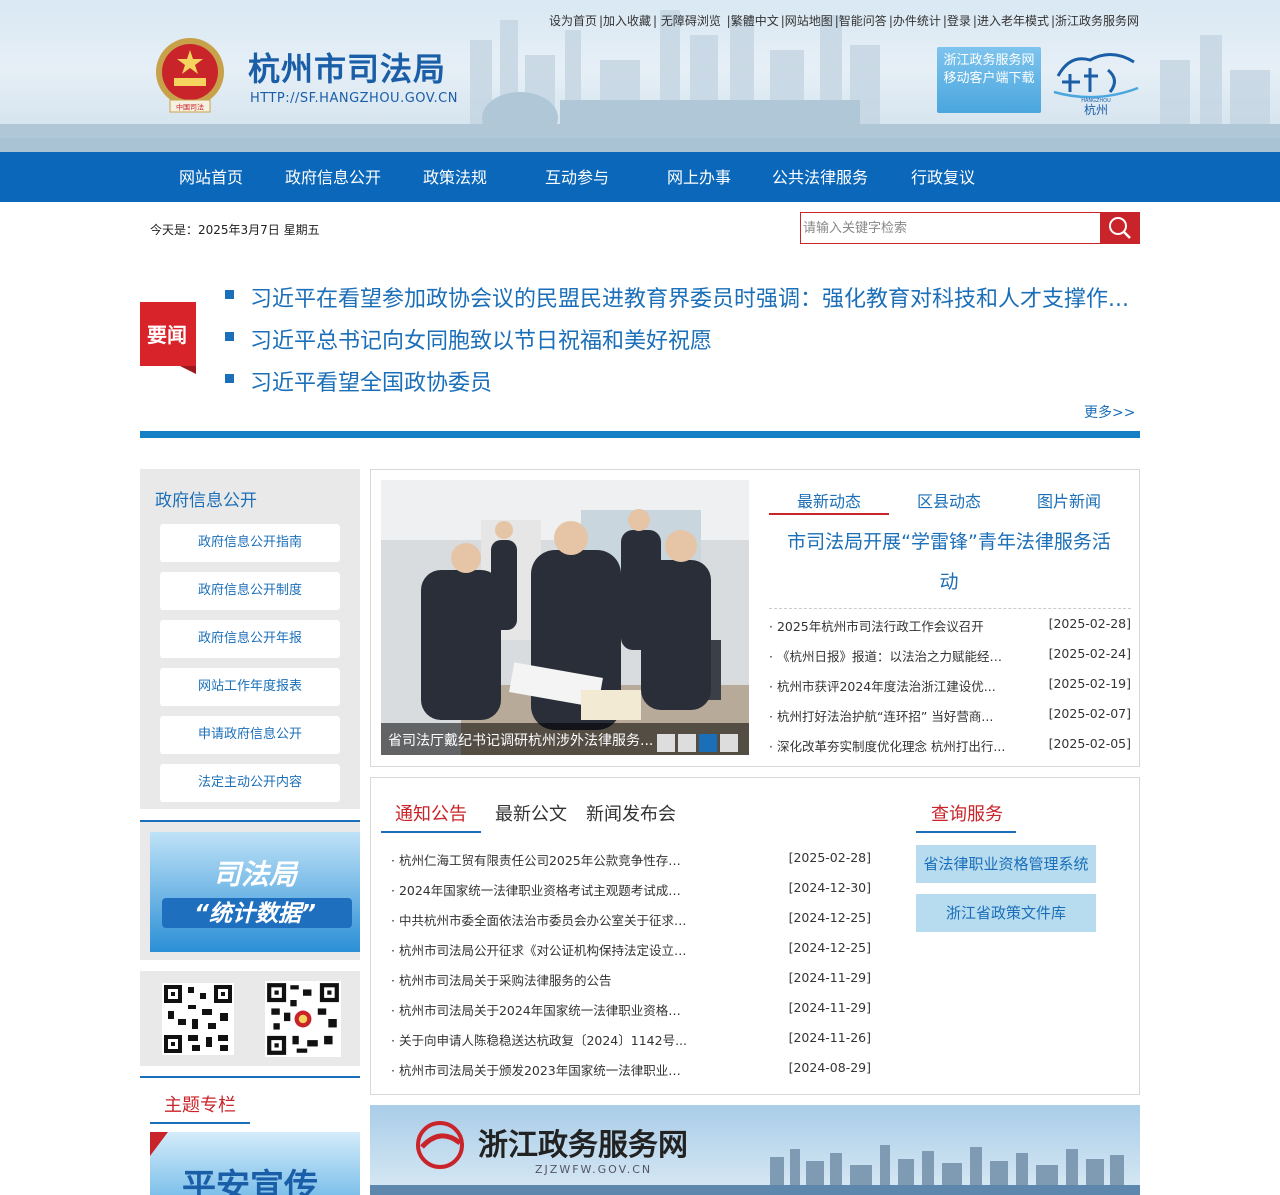  What do you see at coordinates (577, 177) in the screenshot?
I see `nav-item-interaction: 互动参与` at bounding box center [577, 177].